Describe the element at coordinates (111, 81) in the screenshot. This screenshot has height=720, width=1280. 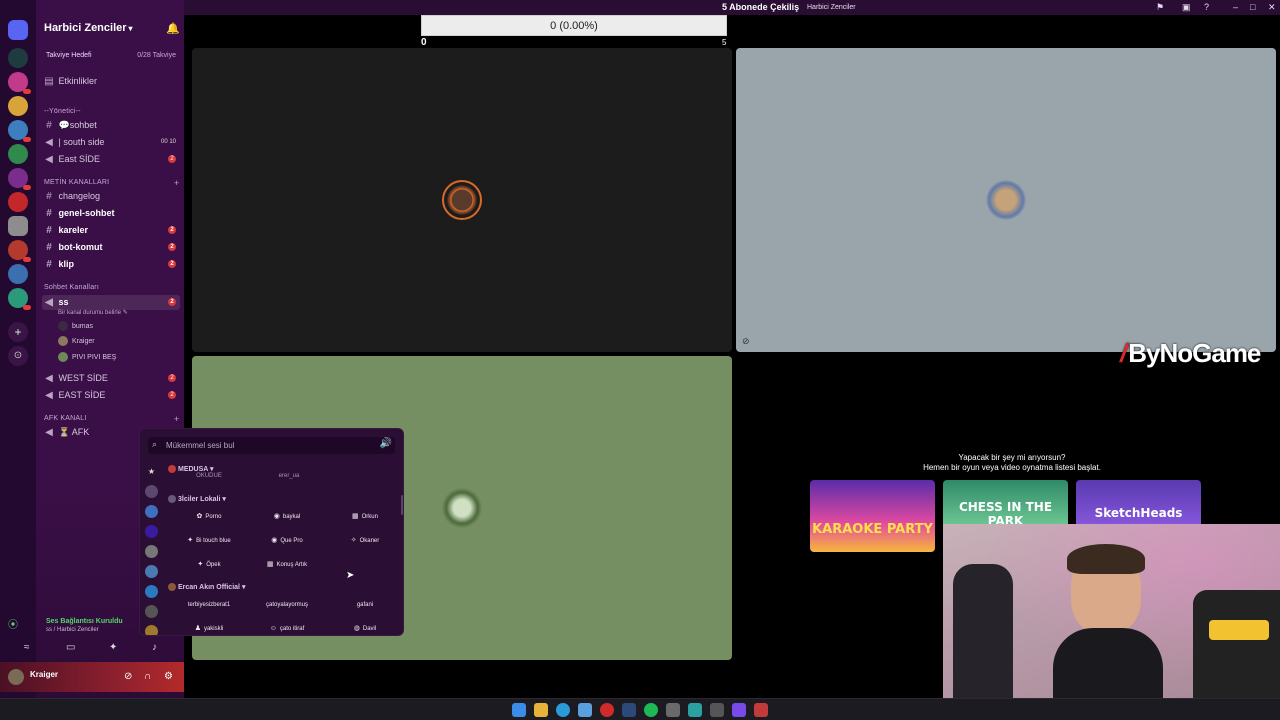
I see `channel-events: ▤ Etkinlikler` at that location.